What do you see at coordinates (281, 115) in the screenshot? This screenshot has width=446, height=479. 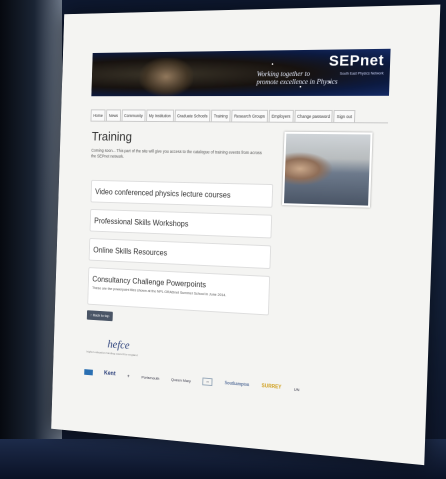 I see `tab-employers: Employers` at bounding box center [281, 115].